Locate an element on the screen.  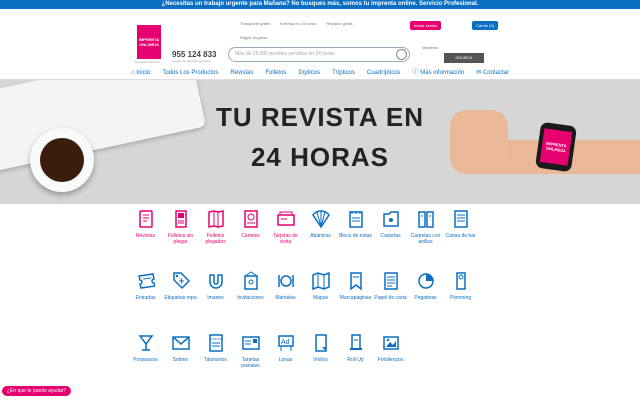
product-tile: Folletos sin plegar is located at coordinates (180, 234).